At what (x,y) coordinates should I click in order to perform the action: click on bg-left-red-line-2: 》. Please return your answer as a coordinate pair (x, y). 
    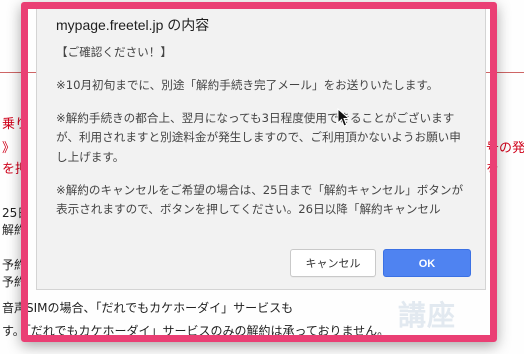
    Looking at the image, I should click on (9, 148).